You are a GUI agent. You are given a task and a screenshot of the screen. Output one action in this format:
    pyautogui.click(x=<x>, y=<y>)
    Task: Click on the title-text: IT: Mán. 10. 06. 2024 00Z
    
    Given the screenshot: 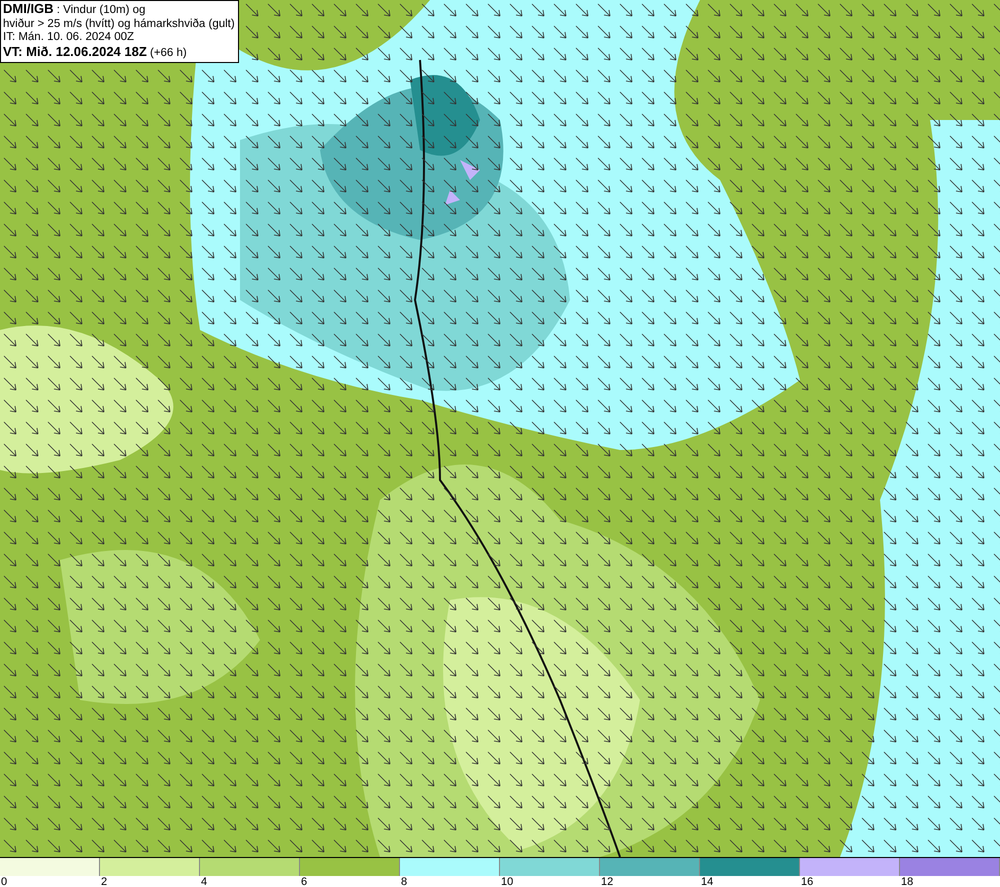 What is the action you would take?
    pyautogui.click(x=69, y=37)
    